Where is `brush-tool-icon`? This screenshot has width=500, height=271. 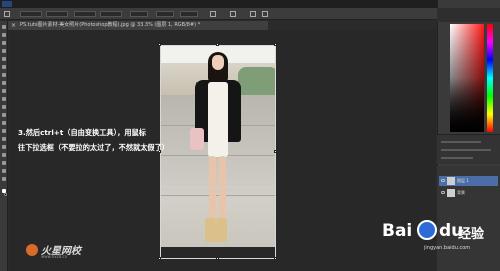
brush-tool-icon is located at coordinates (4, 83).